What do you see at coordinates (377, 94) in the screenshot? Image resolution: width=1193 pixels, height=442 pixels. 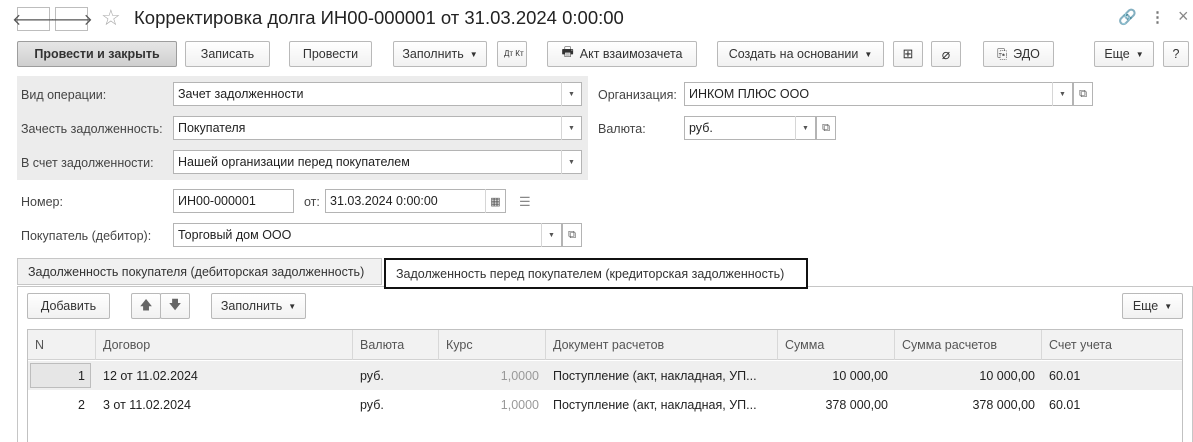 I see `op-type-select: Зачет задолженности` at bounding box center [377, 94].